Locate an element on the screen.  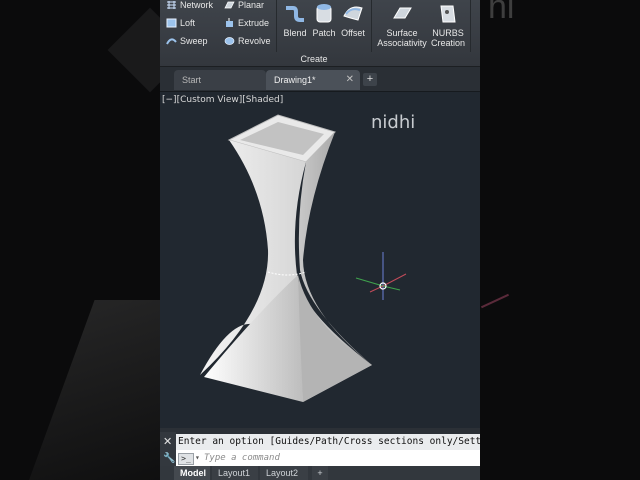
blend-label: Blend is located at coordinates (295, 33).